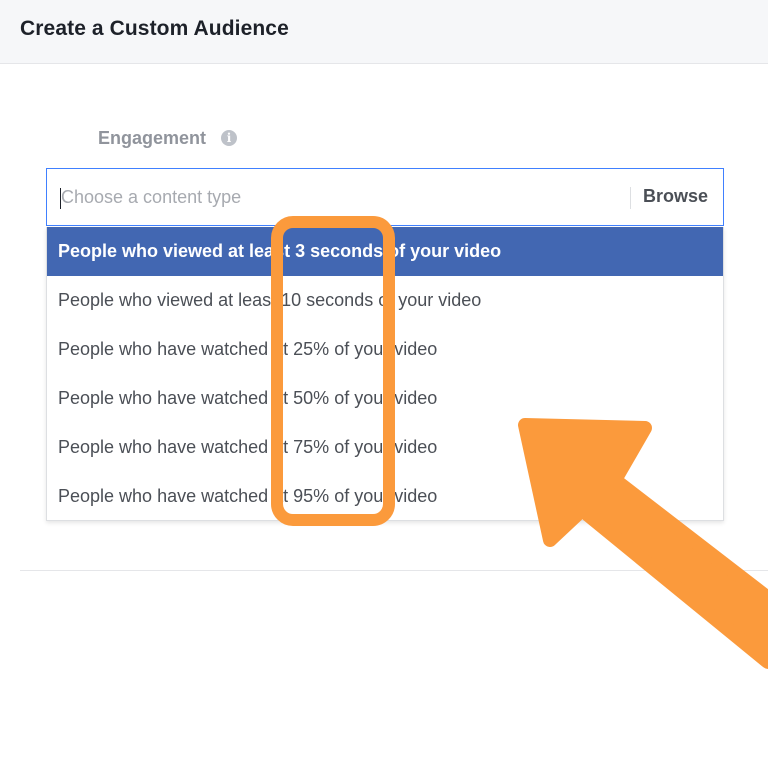 Image resolution: width=768 pixels, height=768 pixels. I want to click on dialog-header: Create a Custom Audience, so click(384, 32).